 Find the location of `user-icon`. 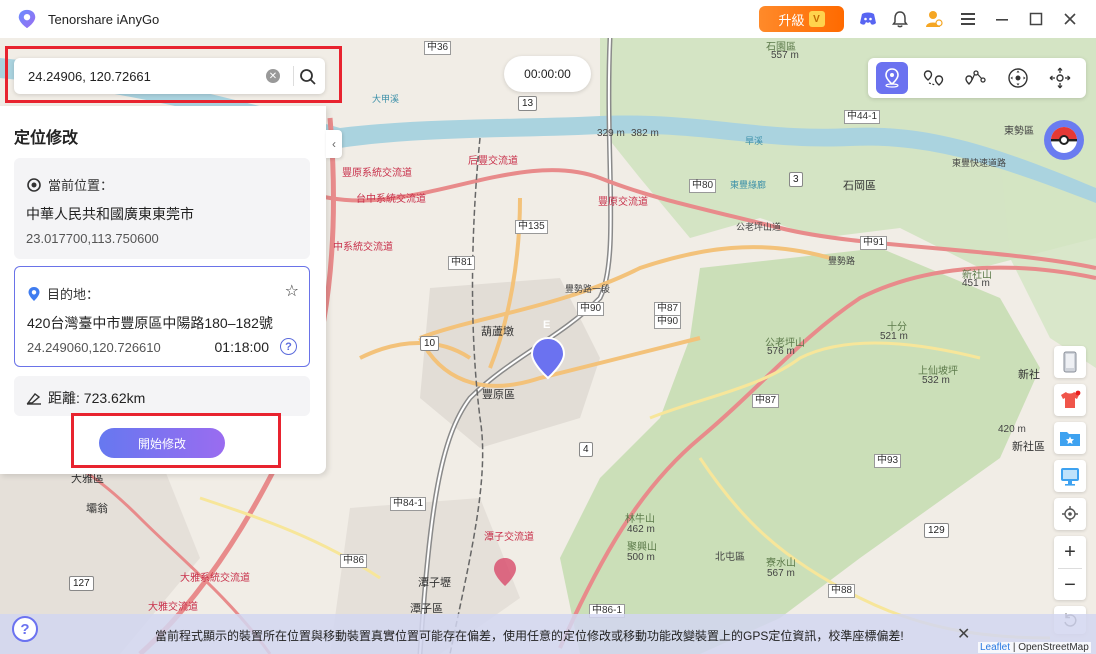

user-icon is located at coordinates (934, 19).